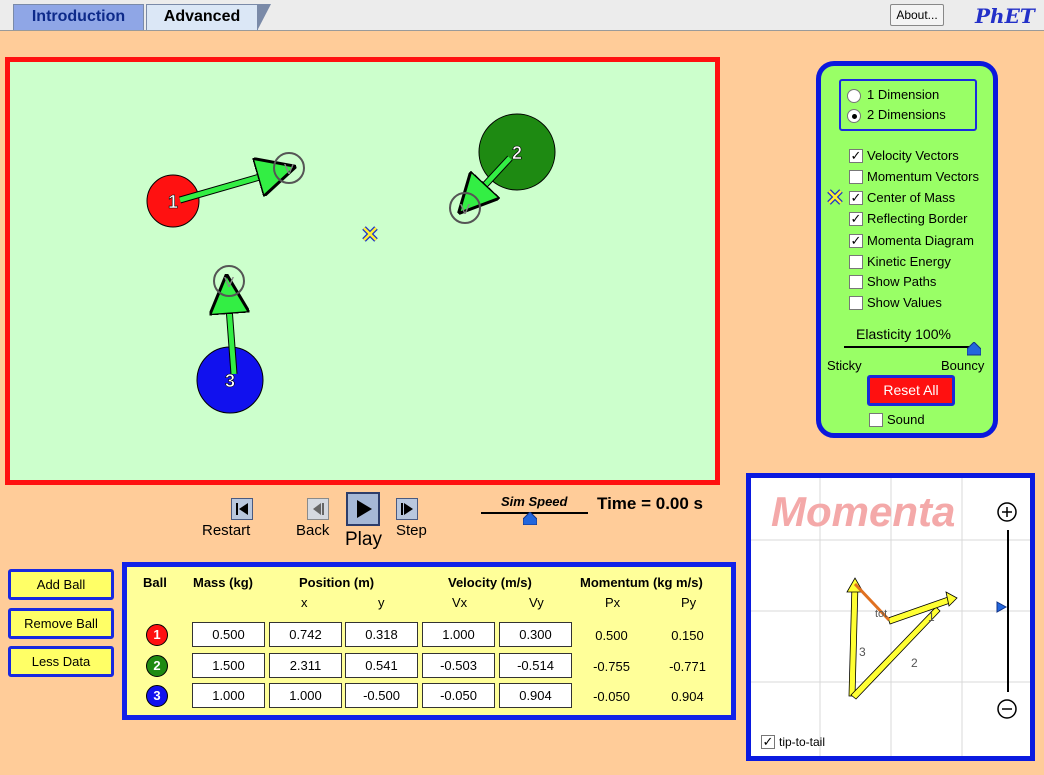 Image resolution: width=1044 pixels, height=775 pixels. I want to click on elasticity-thumb, so click(974, 349).